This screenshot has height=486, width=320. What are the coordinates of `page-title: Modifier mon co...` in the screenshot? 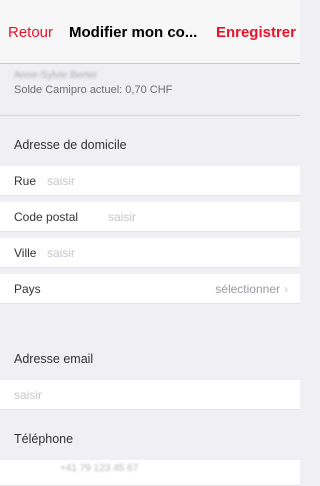 It's located at (133, 32).